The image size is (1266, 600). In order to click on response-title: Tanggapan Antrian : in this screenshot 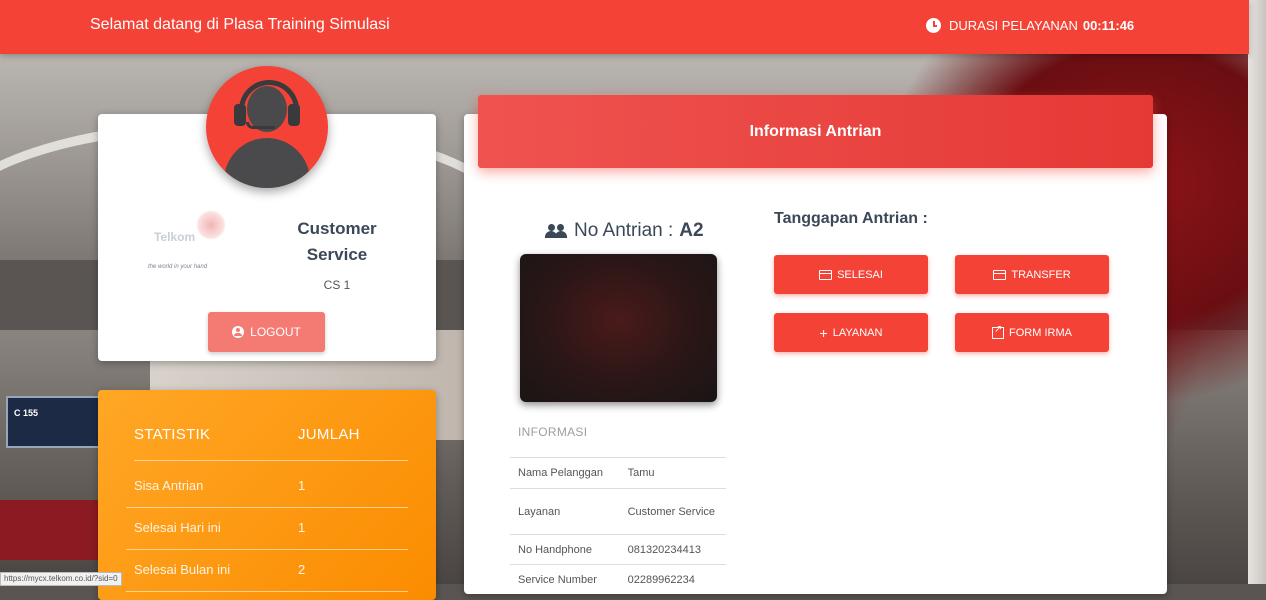, I will do `click(851, 218)`.